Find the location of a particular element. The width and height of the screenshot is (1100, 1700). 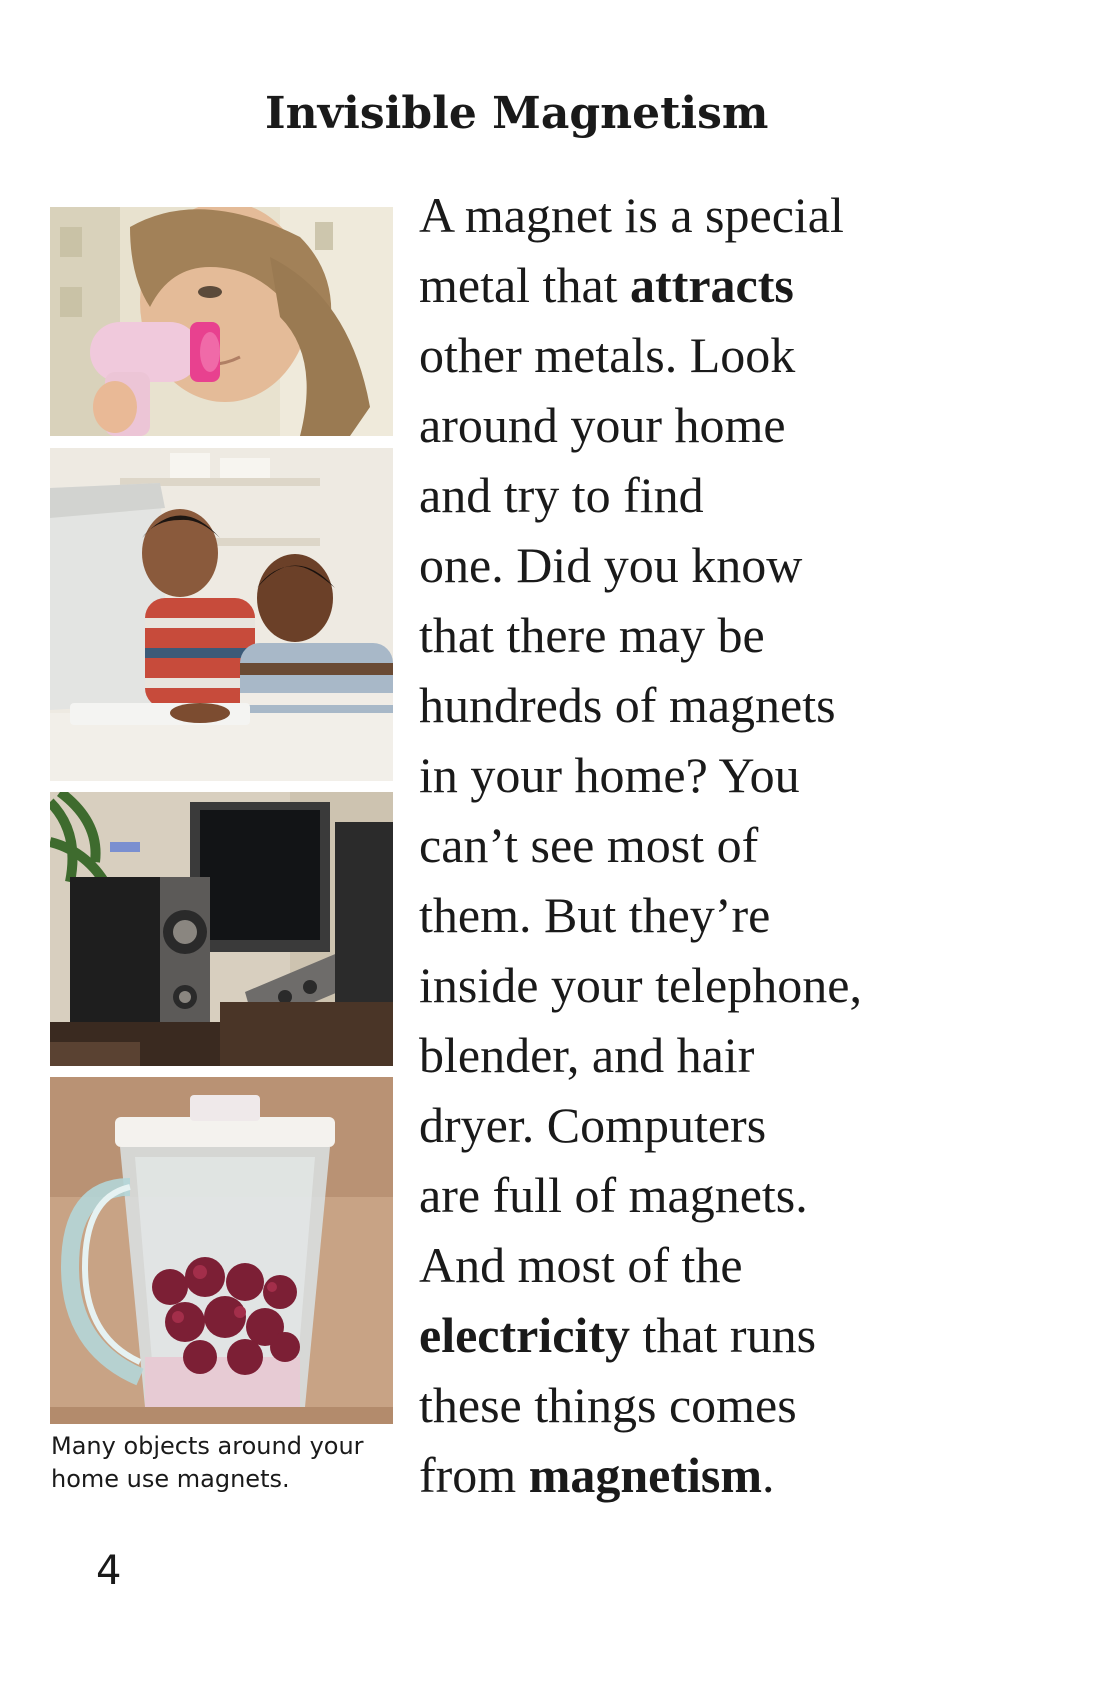

body-line: blender, and hair is located at coordinates (749, 1055).